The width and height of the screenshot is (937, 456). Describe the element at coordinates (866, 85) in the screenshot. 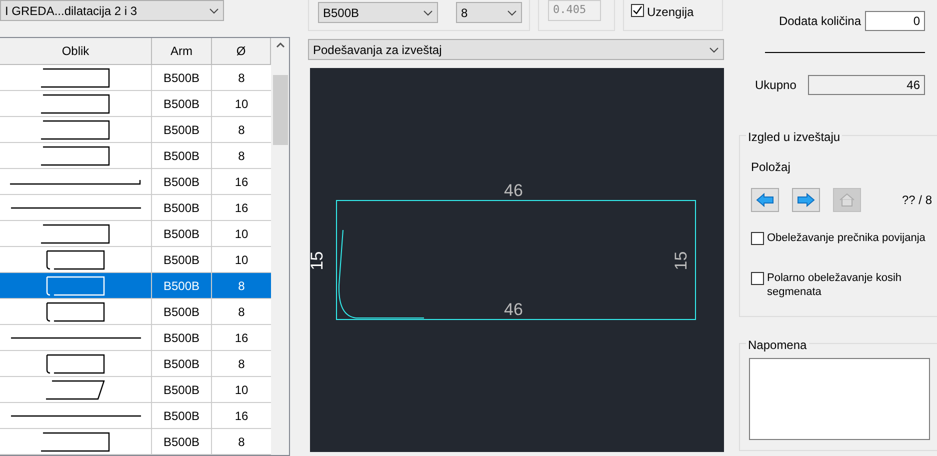

I see `total-field: 46` at that location.